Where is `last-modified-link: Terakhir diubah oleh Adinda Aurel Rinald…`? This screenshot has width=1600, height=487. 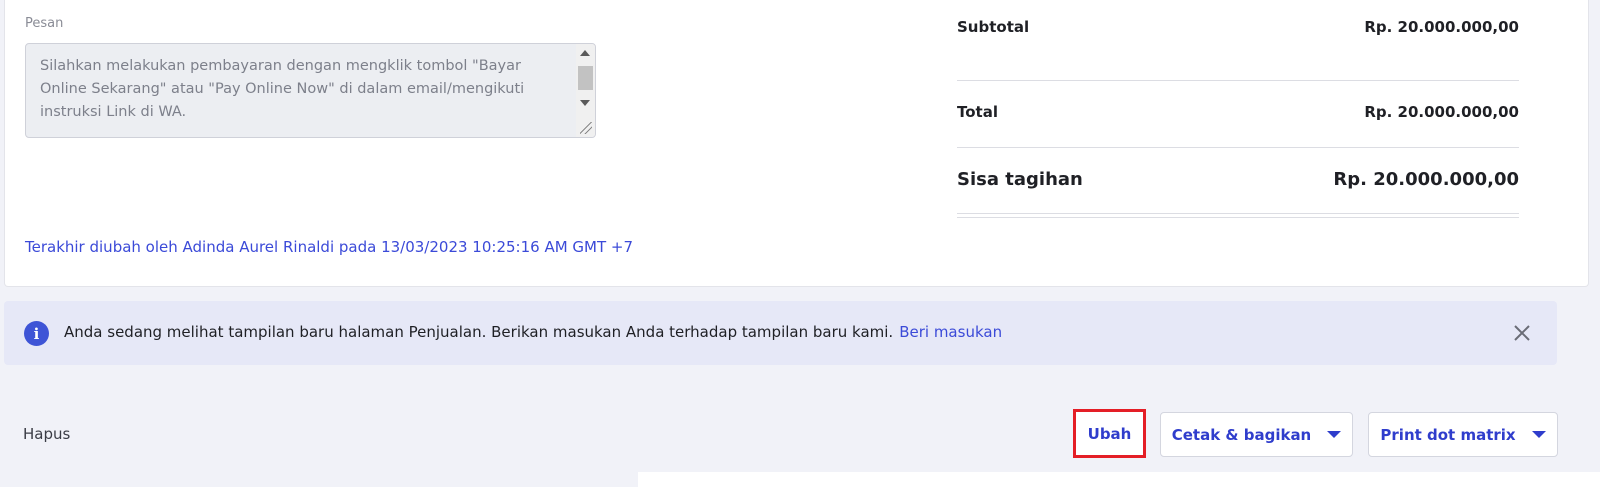 last-modified-link: Terakhir diubah oleh Adinda Aurel Rinald… is located at coordinates (329, 247).